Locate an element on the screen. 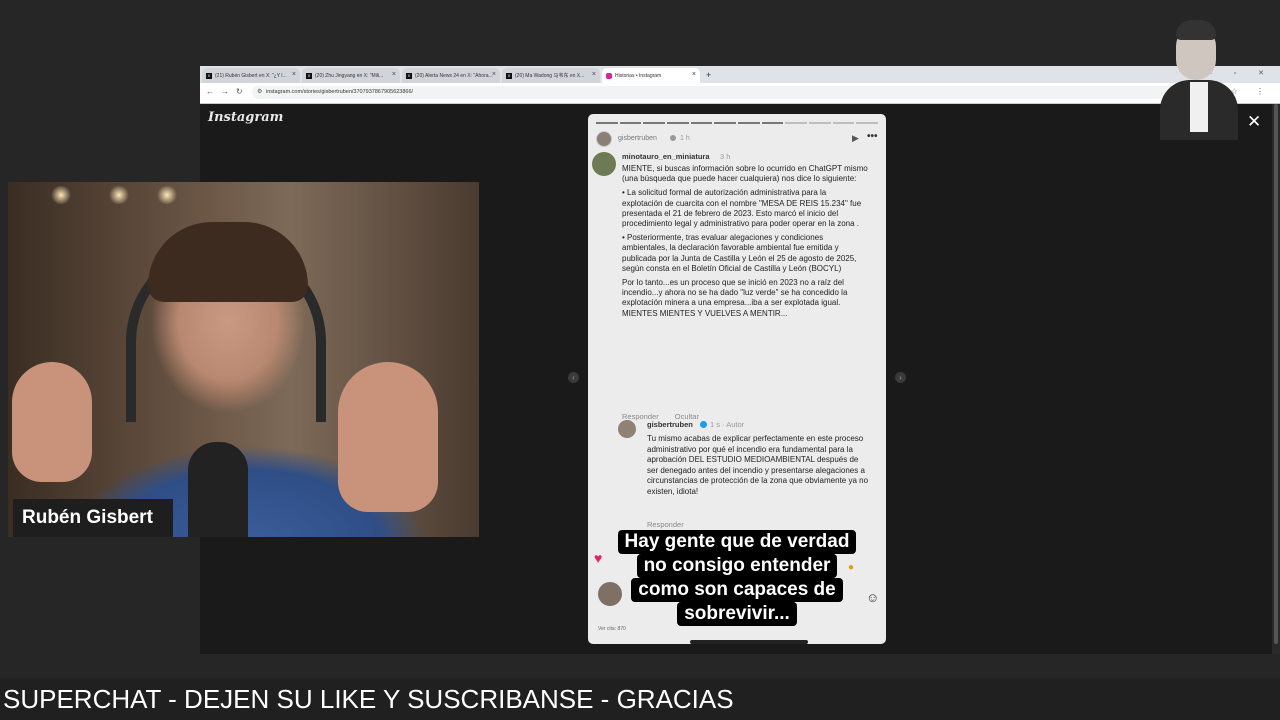 The image size is (1280, 720). browser-tab: X (20) Zhu Jingyang en X: "Mili... × is located at coordinates (351, 75).